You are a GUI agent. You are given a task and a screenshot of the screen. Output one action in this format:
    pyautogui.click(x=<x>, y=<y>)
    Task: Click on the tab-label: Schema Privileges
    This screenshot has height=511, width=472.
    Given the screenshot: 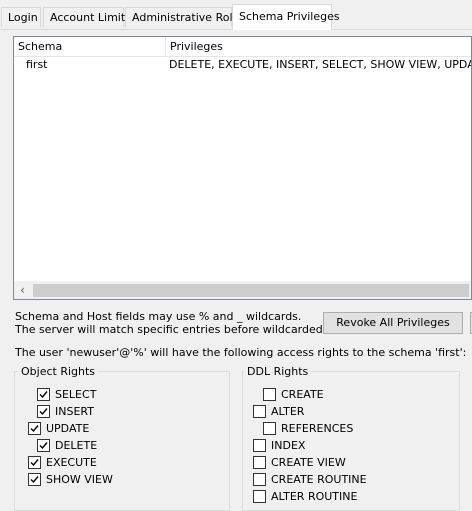 What is the action you would take?
    pyautogui.click(x=289, y=16)
    